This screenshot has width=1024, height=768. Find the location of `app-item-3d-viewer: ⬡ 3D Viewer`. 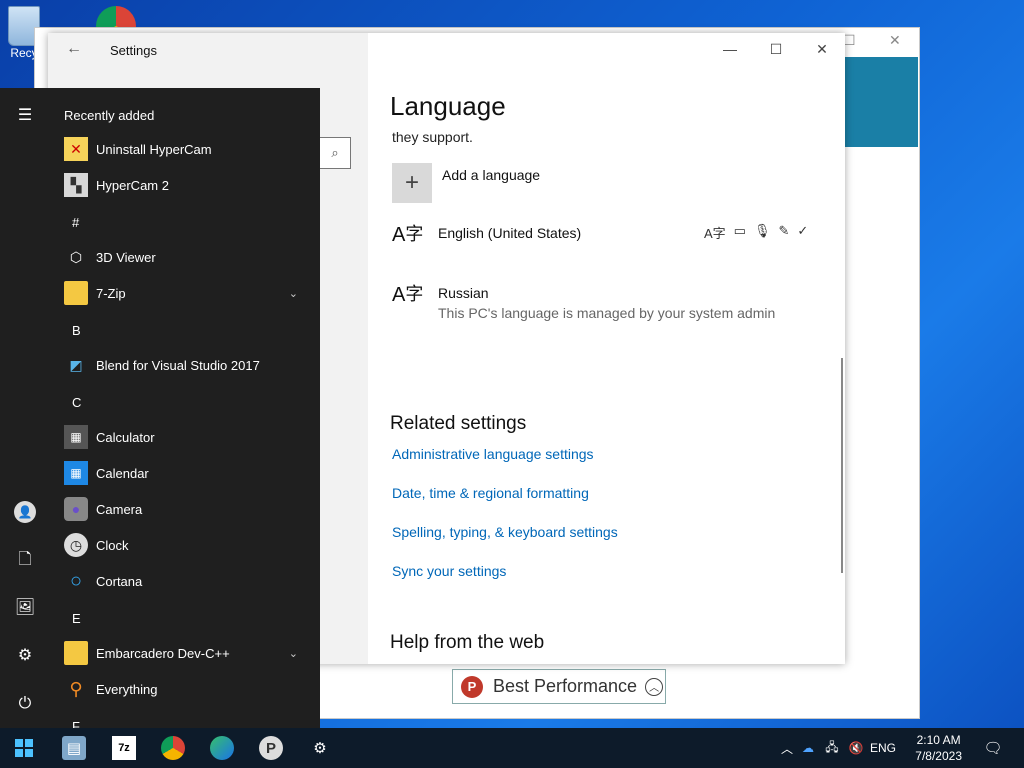

app-item-3d-viewer: ⬡ 3D Viewer is located at coordinates (184, 257).